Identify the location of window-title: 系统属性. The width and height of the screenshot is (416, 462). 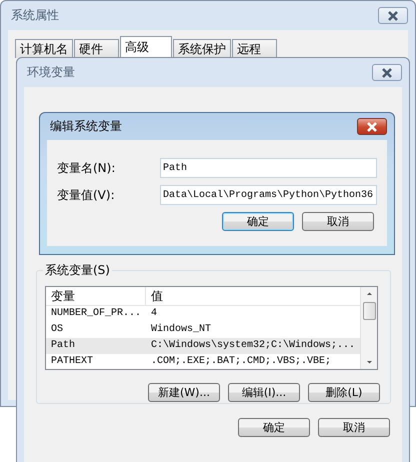
(35, 15).